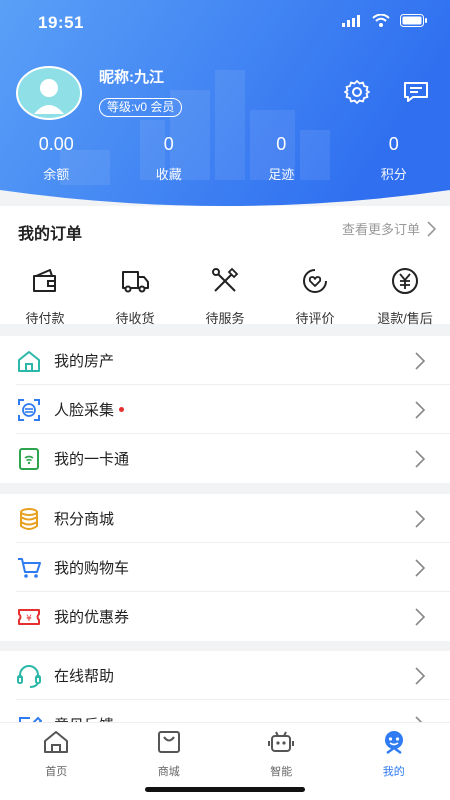 The width and height of the screenshot is (450, 800). I want to click on order-label: 待服务, so click(225, 318).